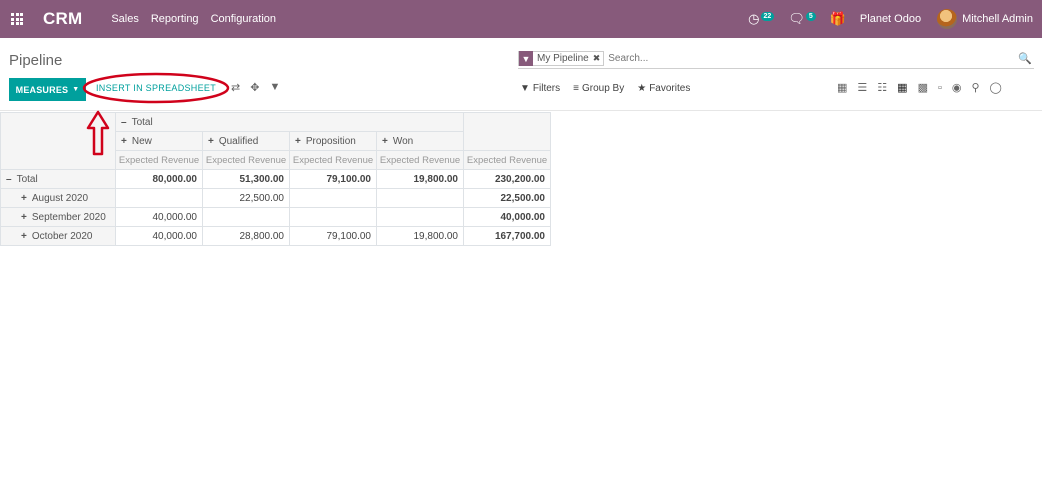 This screenshot has width=1042, height=499. Describe the element at coordinates (1025, 58) in the screenshot. I see `search-icon: 🔍` at that location.